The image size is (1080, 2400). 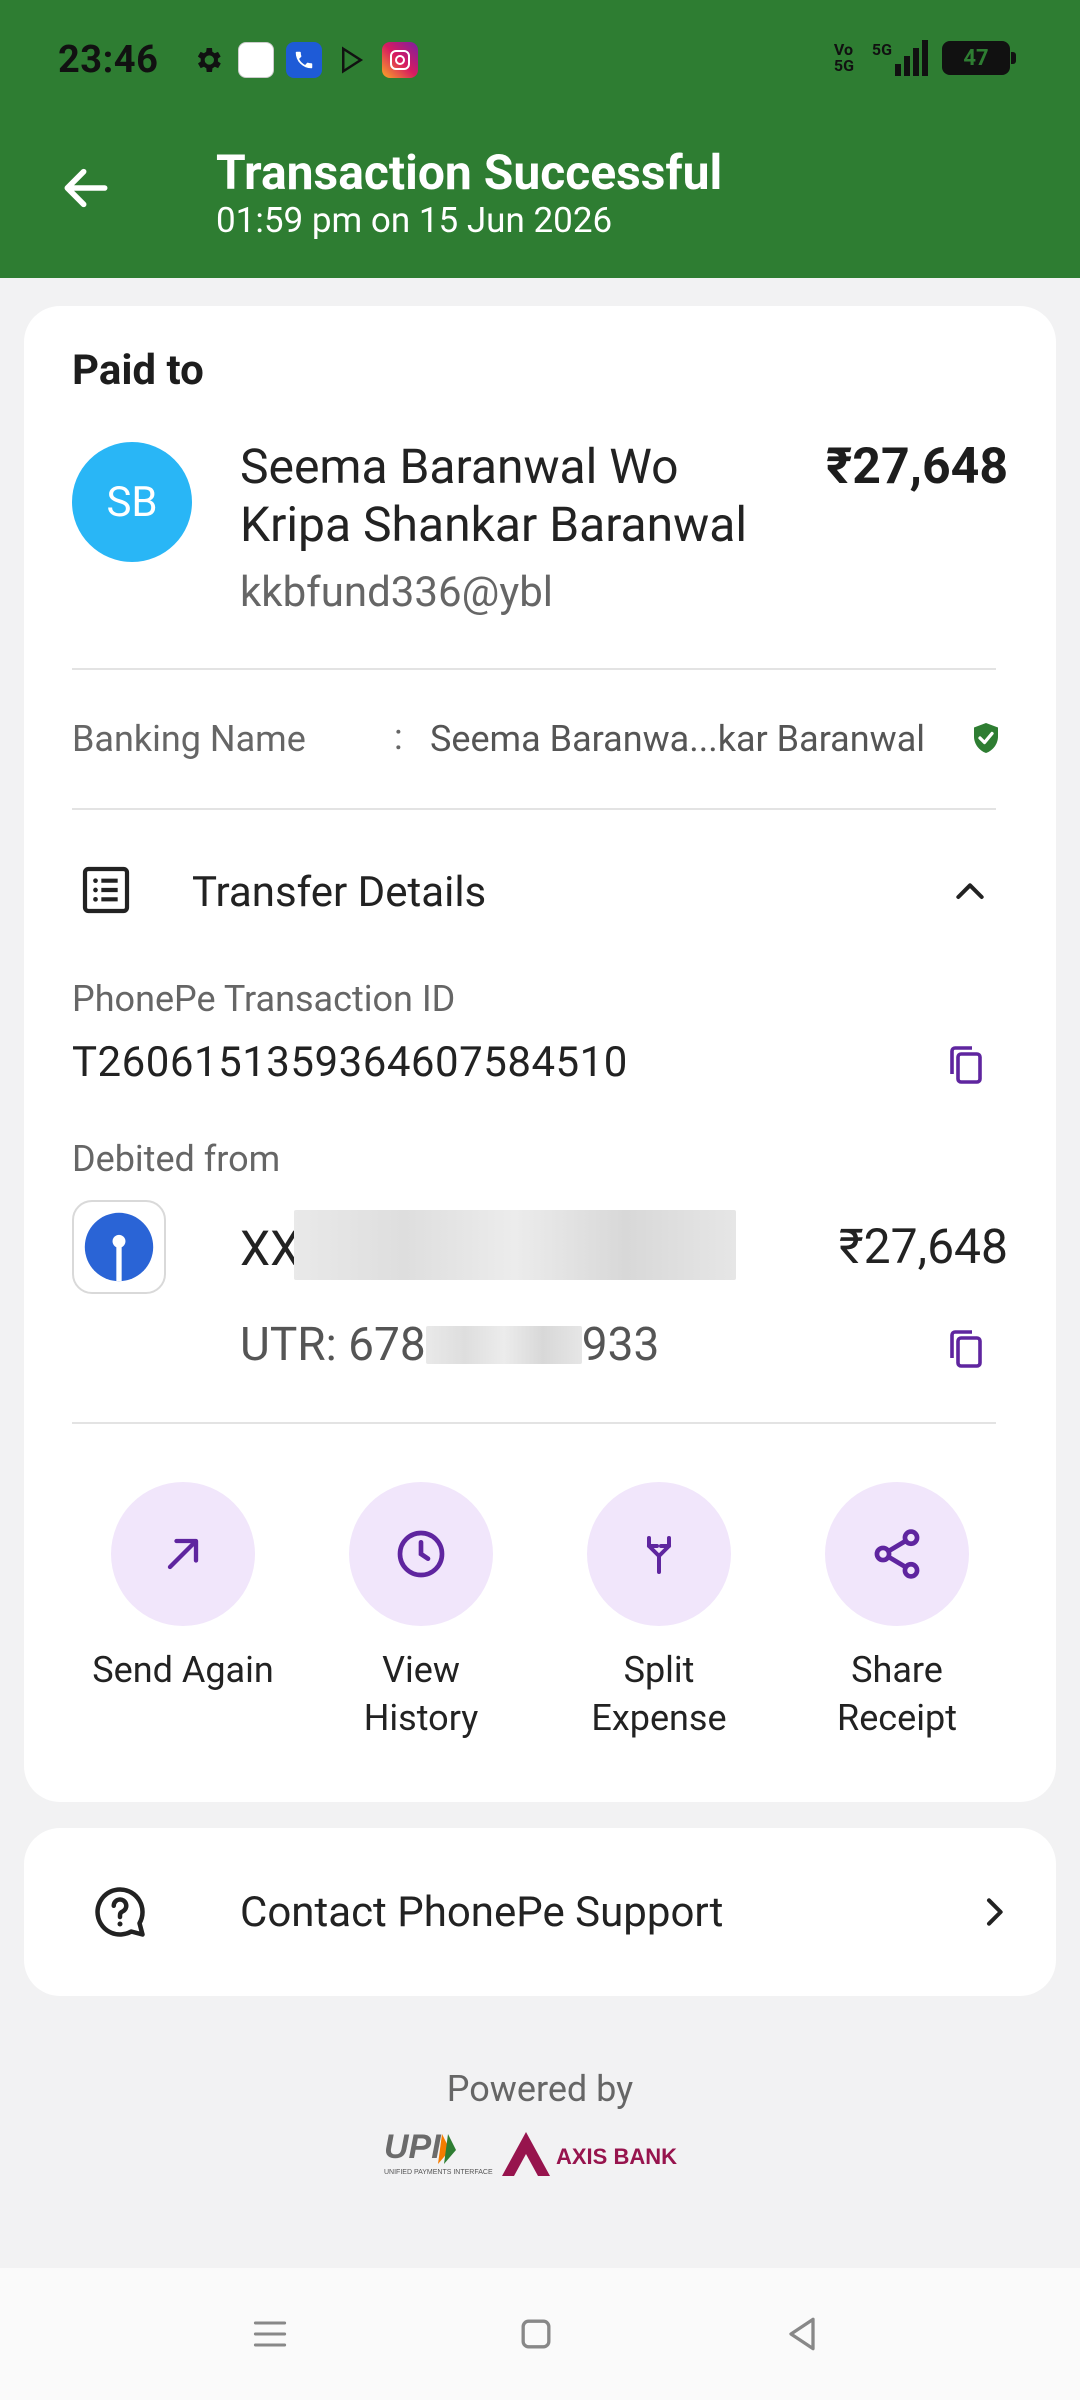 I want to click on home-square-icon, so click(x=536, y=2334).